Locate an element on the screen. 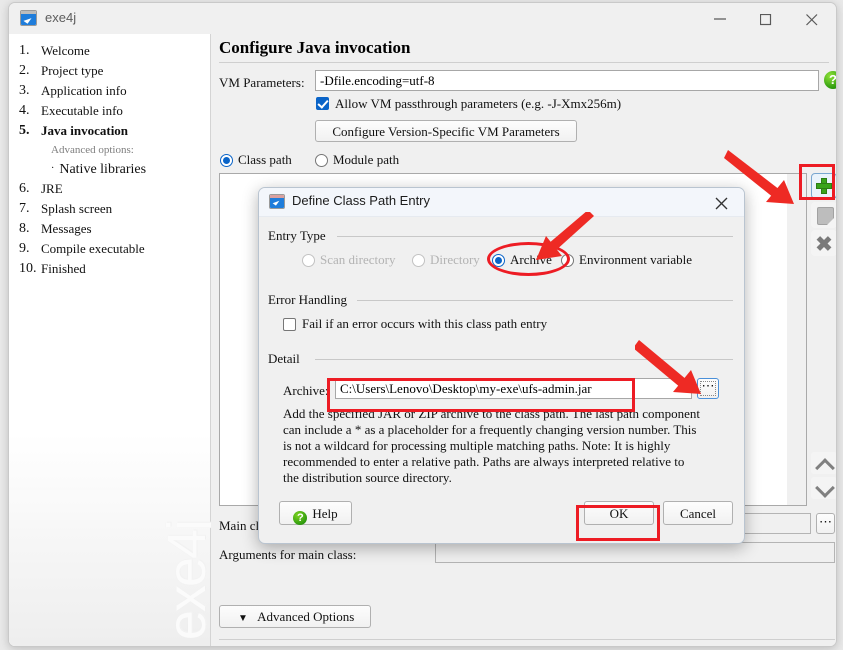 The height and width of the screenshot is (650, 843). step-number: 3. is located at coordinates (24, 90).